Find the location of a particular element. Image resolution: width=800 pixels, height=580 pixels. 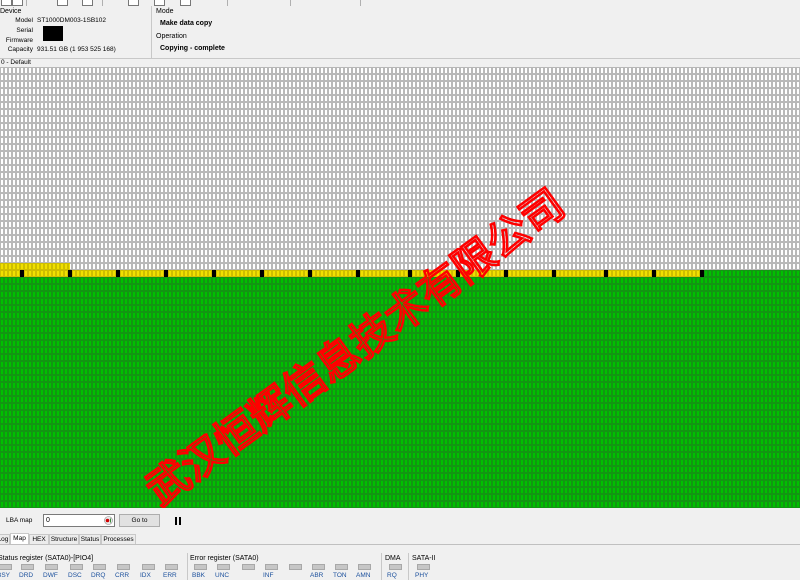

status-bit-dwf: DWF is located at coordinates (50, 575).